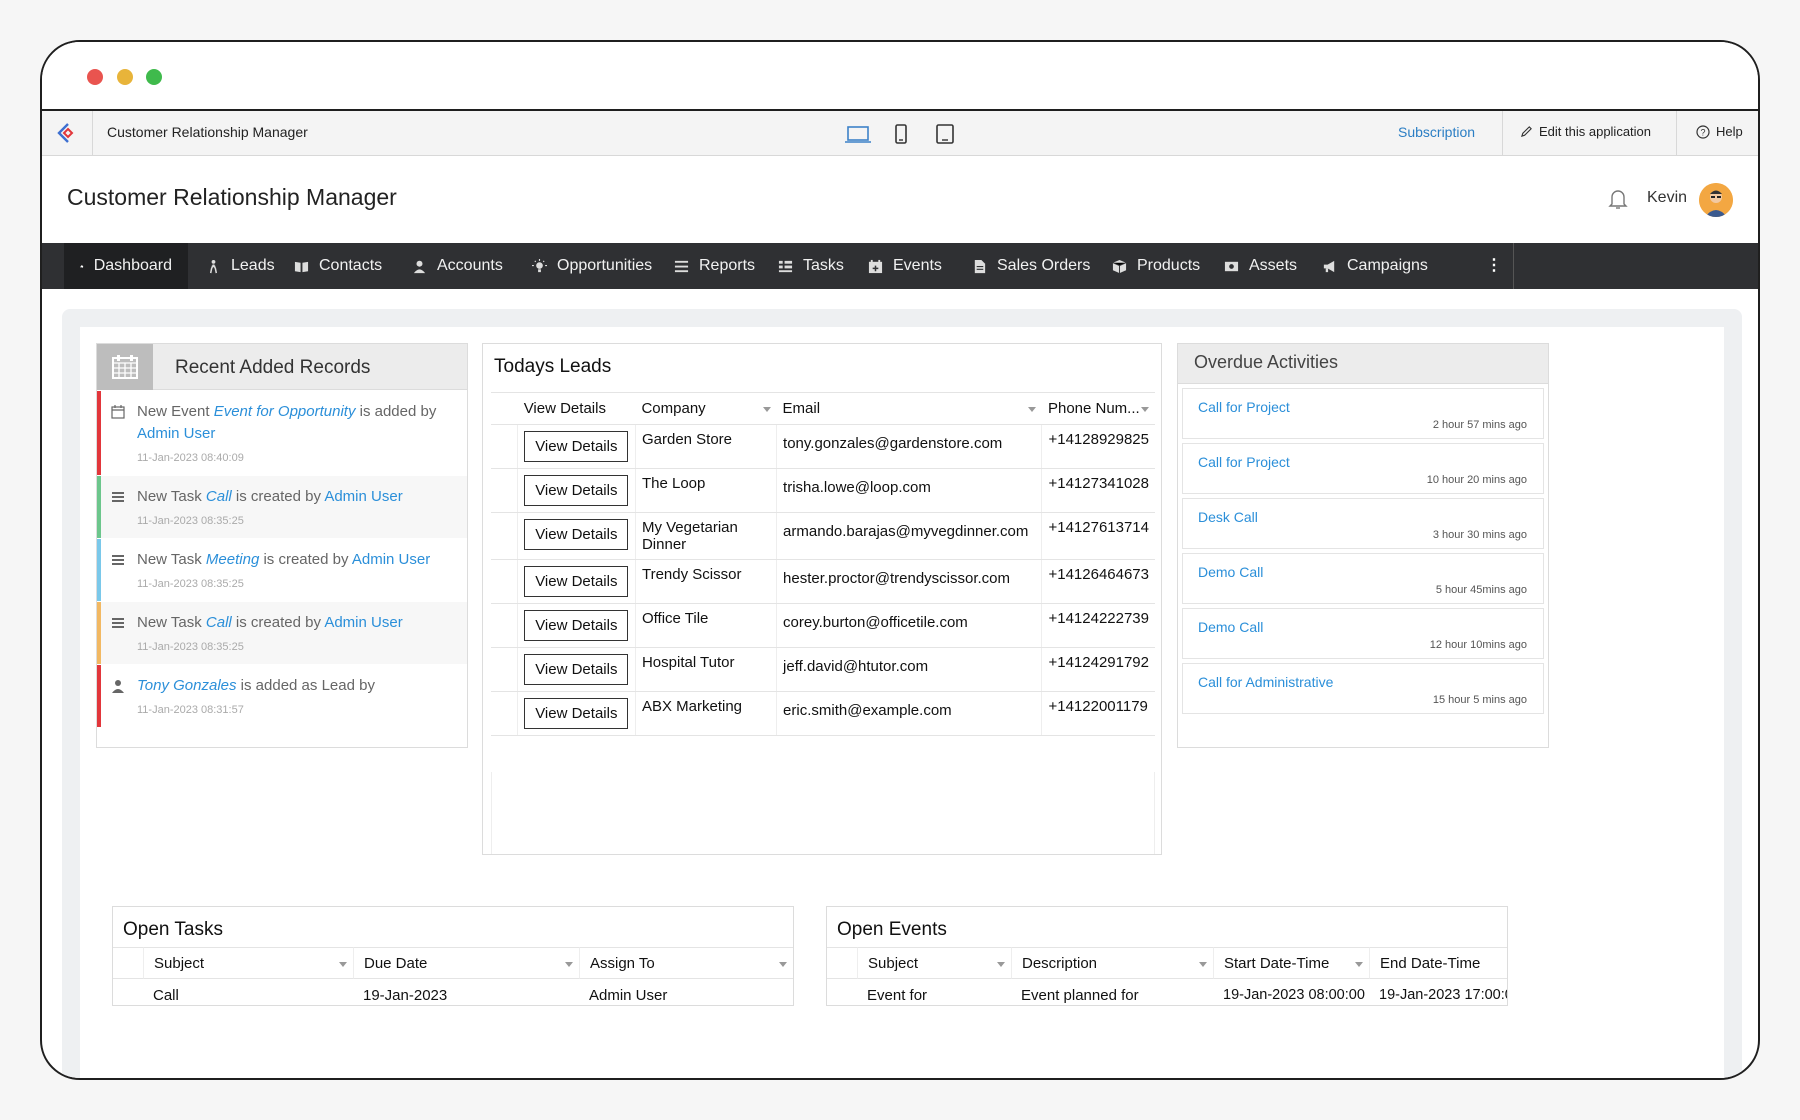  Describe the element at coordinates (905, 266) in the screenshot. I see `nav-events: Events` at that location.